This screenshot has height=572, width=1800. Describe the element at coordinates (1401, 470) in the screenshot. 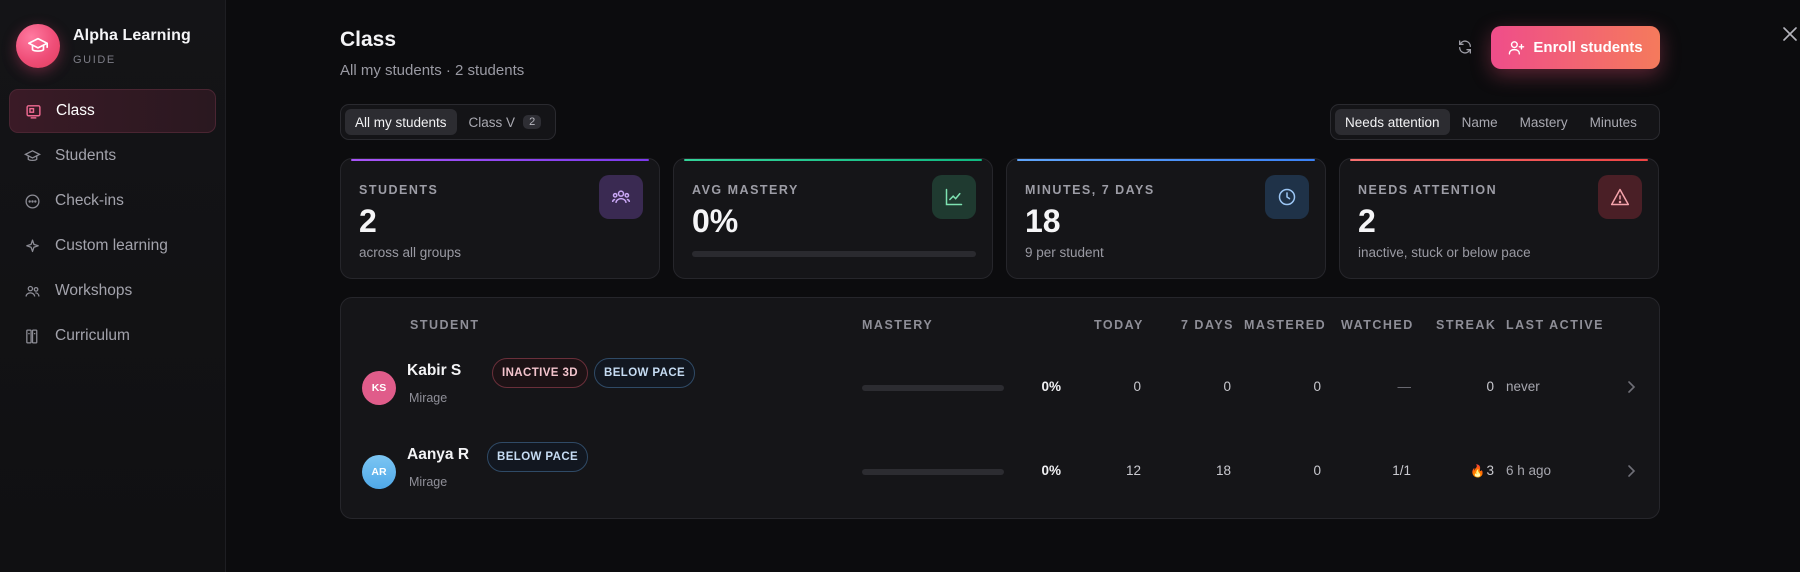

I see `watched-value: 1/1` at that location.